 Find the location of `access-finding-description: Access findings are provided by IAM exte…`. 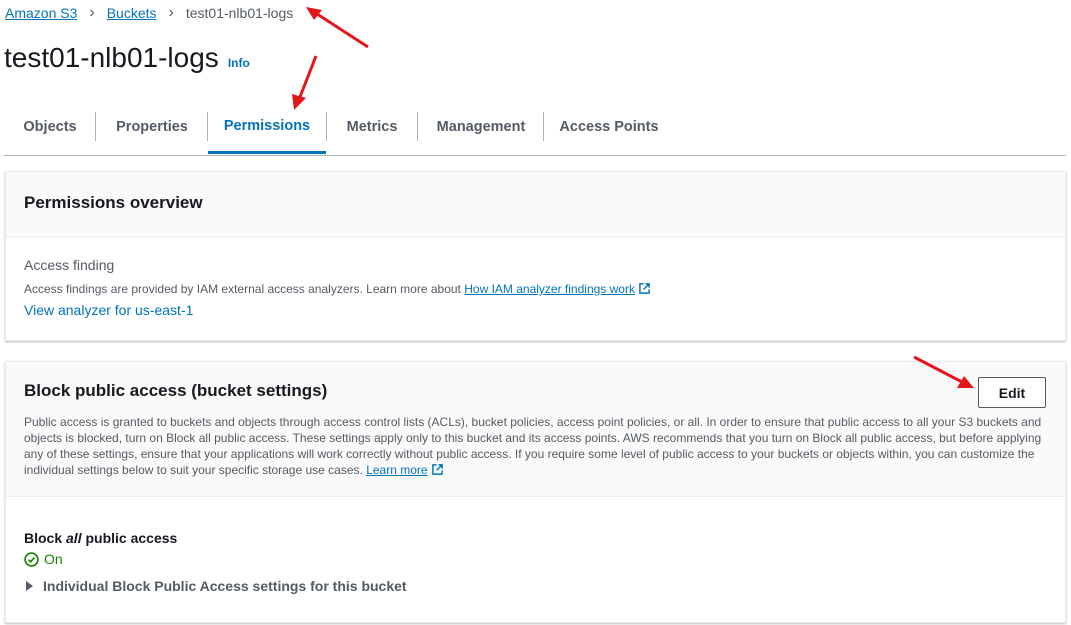

access-finding-description: Access findings are provided by IAM exte… is located at coordinates (337, 289).